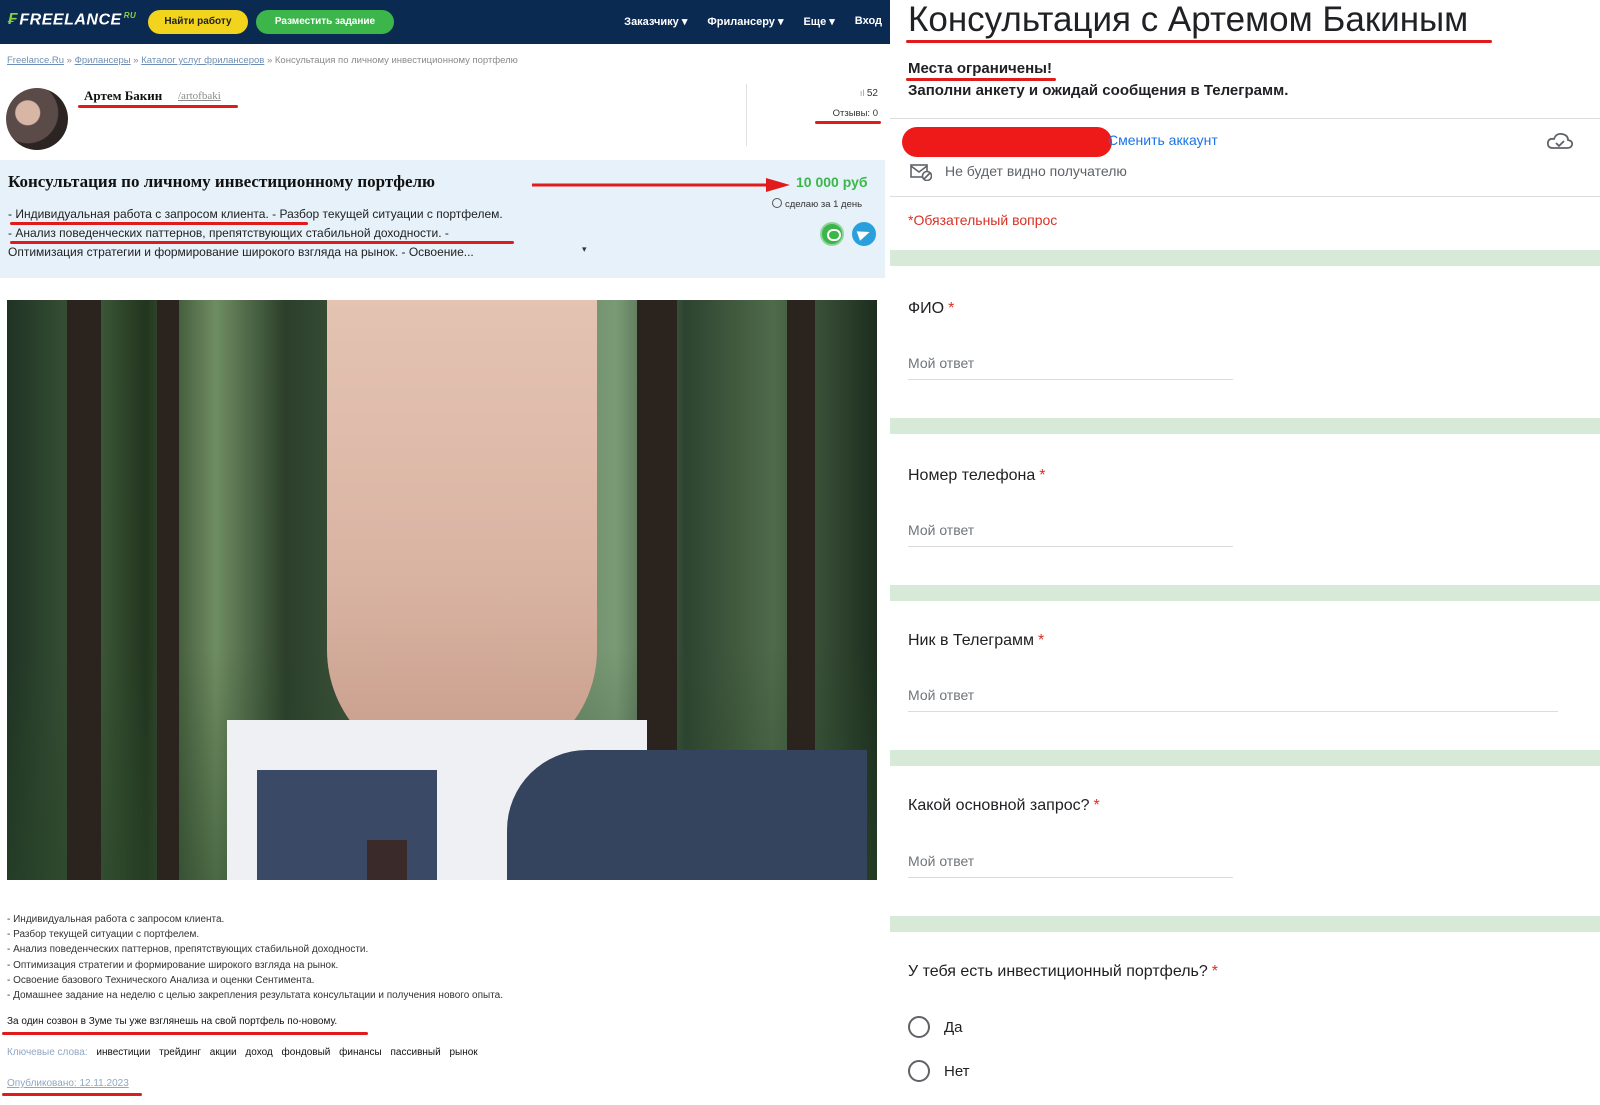 This screenshot has width=1600, height=1105. I want to click on question-telegram-nick: Ник в Телеграмм *, so click(976, 641).